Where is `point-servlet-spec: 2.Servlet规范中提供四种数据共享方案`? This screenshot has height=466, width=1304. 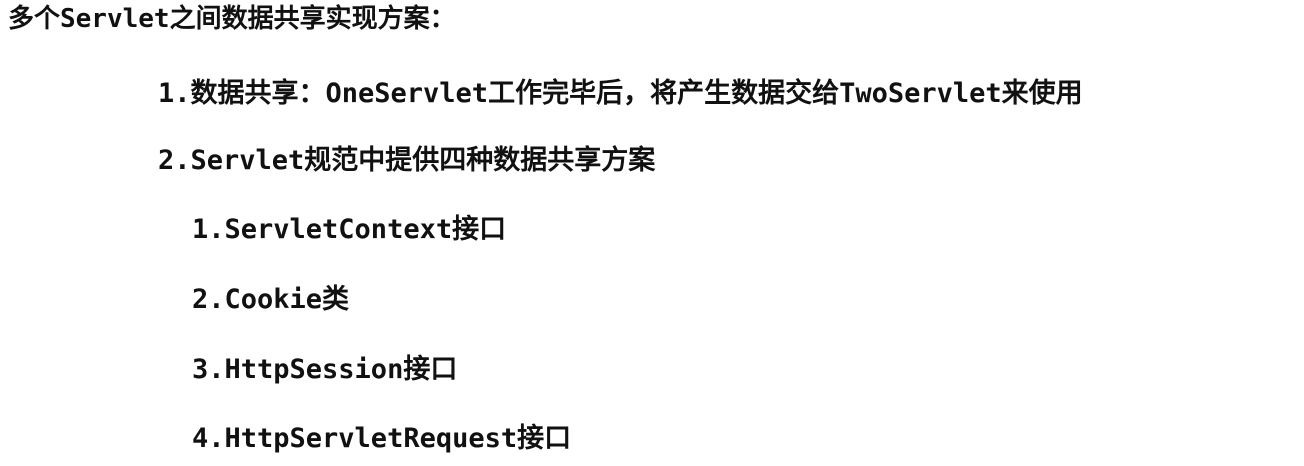 point-servlet-spec: 2.Servlet规范中提供四种数据共享方案 is located at coordinates (407, 160).